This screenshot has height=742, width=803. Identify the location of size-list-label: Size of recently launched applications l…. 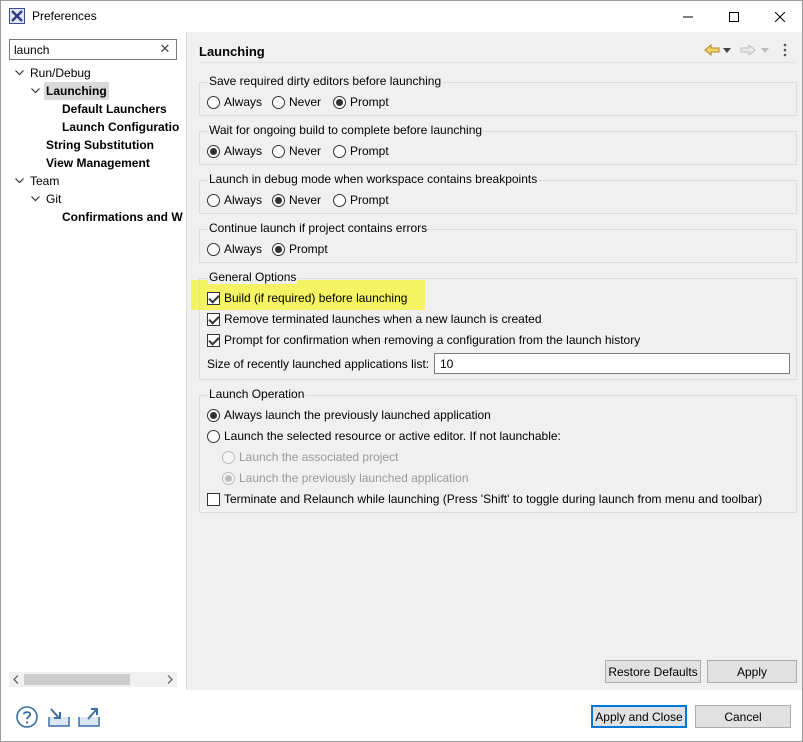
(318, 364).